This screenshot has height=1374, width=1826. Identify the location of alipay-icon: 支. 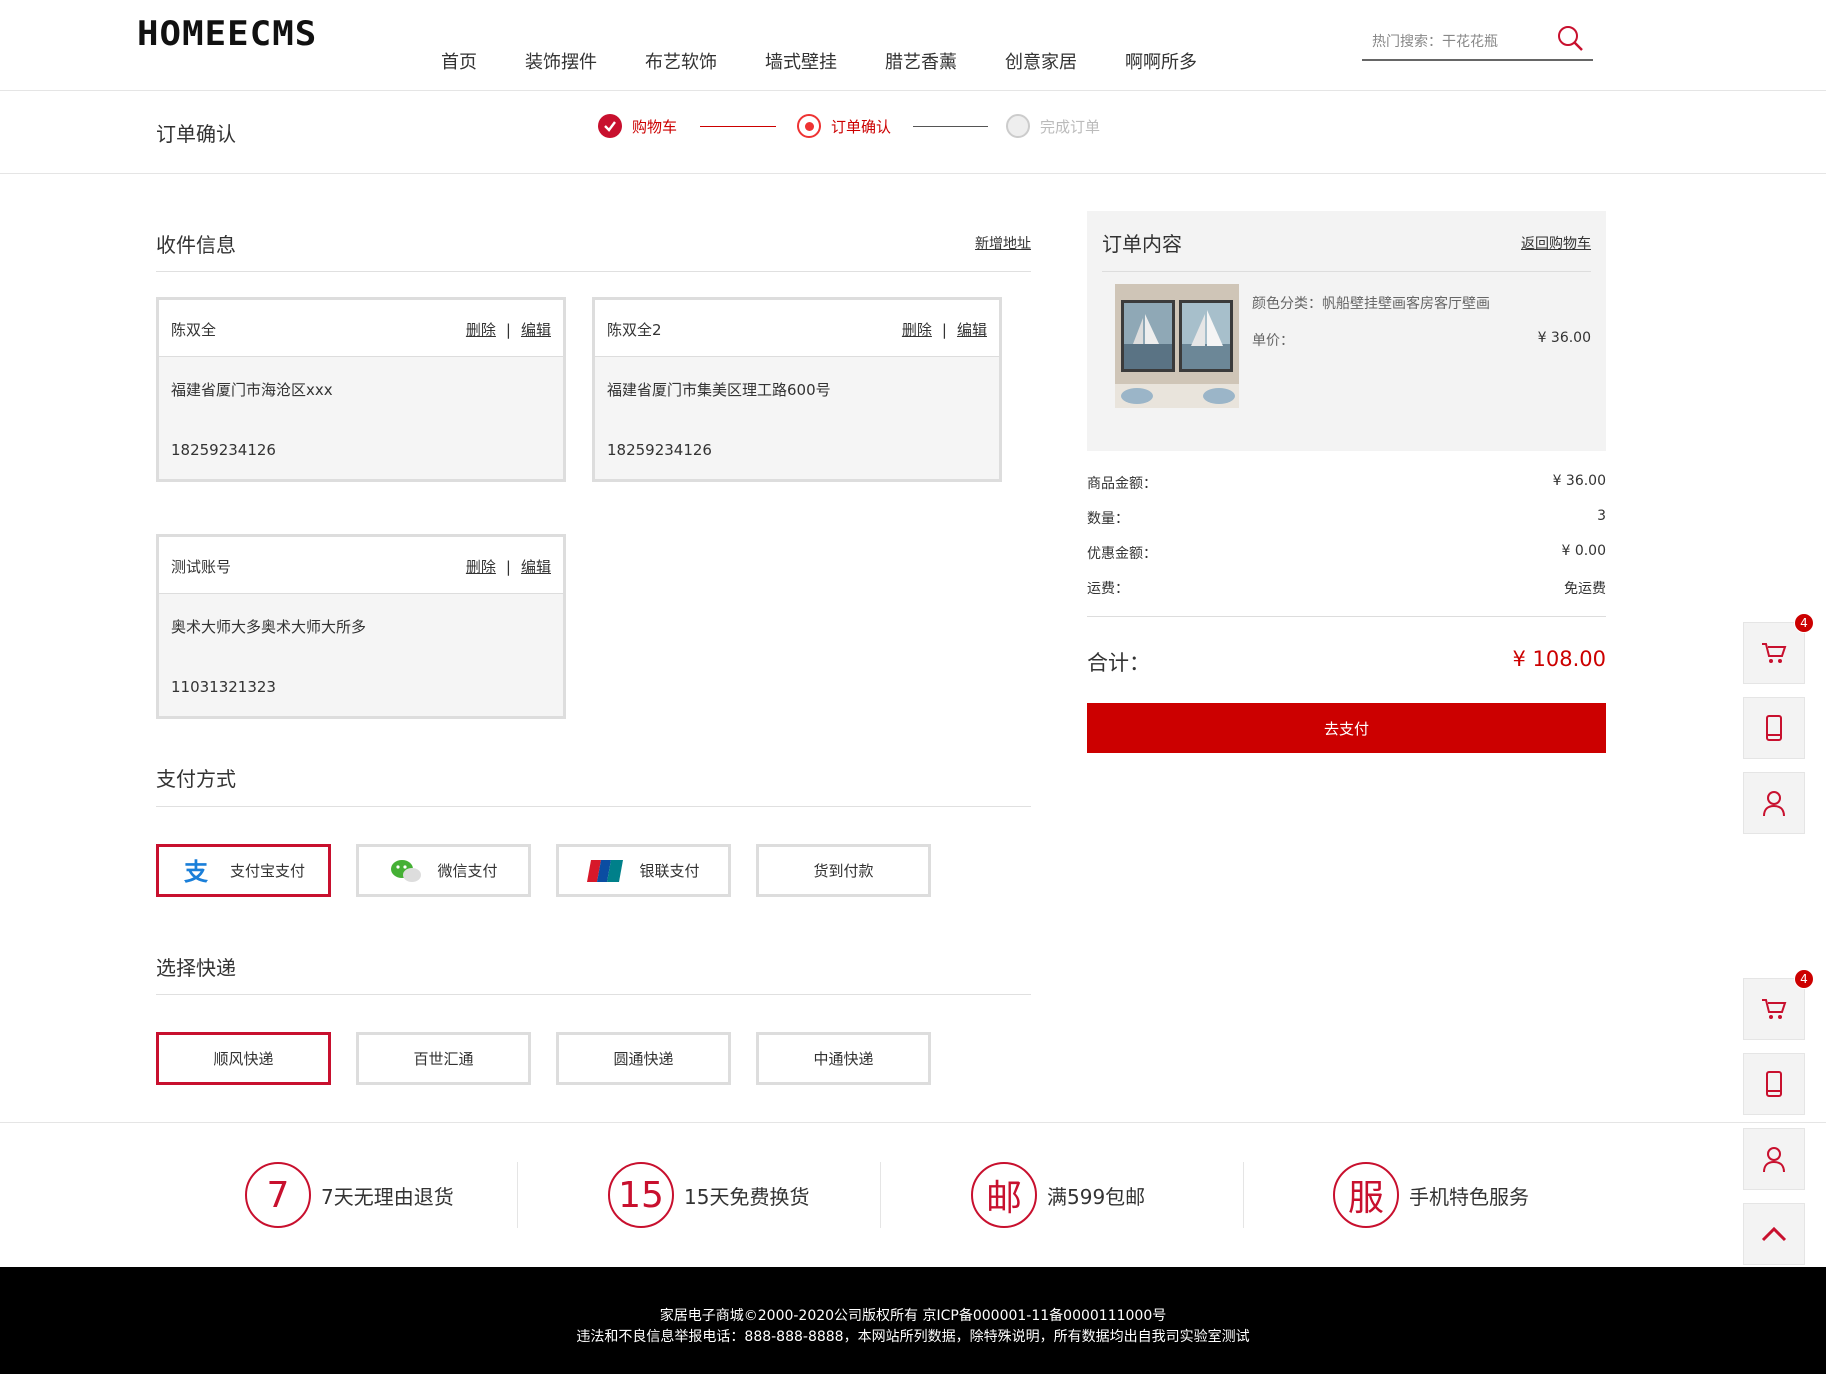
(199, 871).